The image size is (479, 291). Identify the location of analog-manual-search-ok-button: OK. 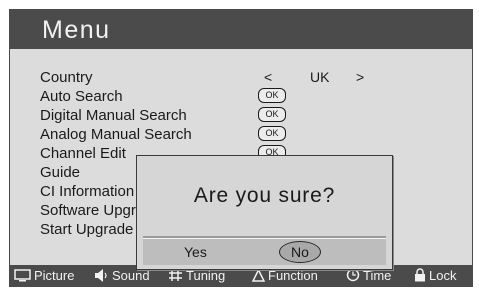
(272, 133).